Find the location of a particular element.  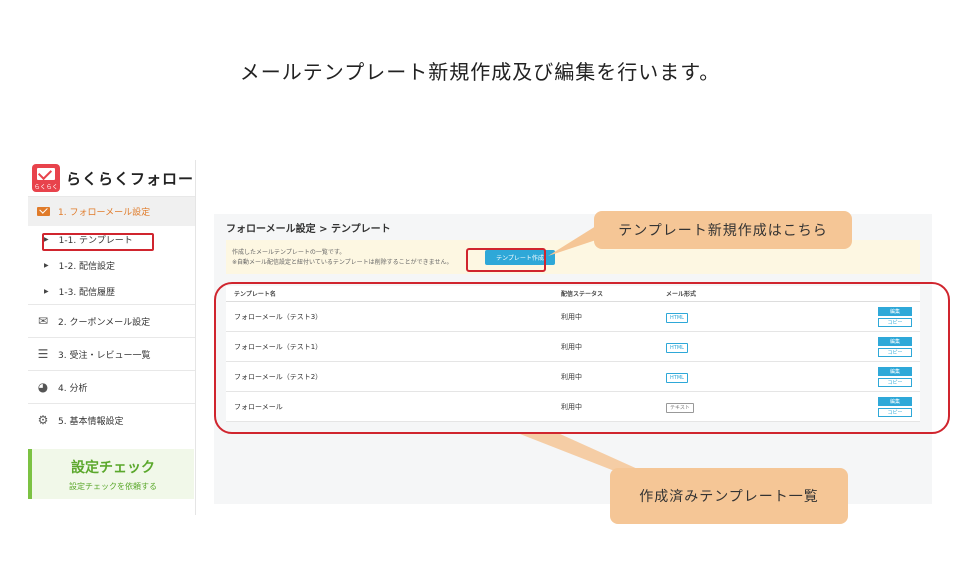

nav-label: 4. 分析 is located at coordinates (73, 388).